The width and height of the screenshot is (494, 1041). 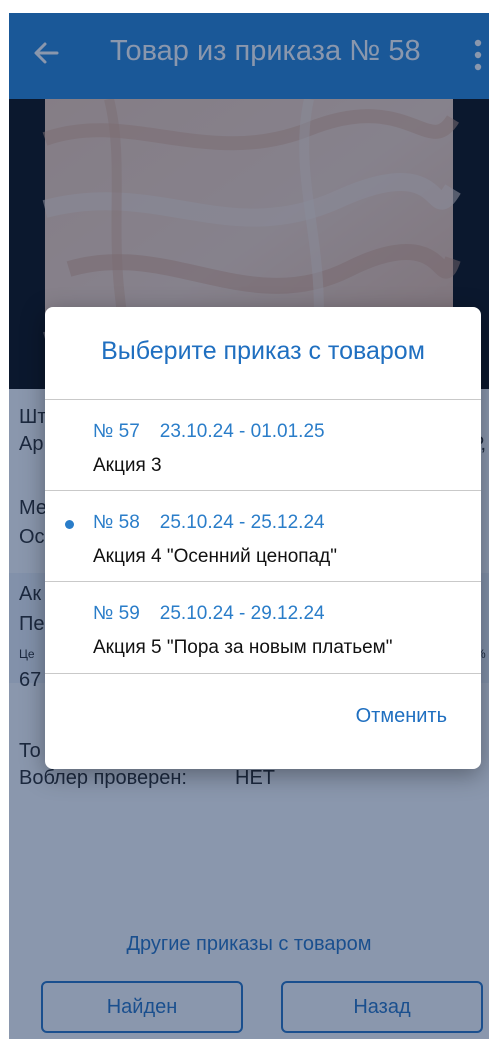 What do you see at coordinates (116, 431) in the screenshot?
I see `order-number: № 57` at bounding box center [116, 431].